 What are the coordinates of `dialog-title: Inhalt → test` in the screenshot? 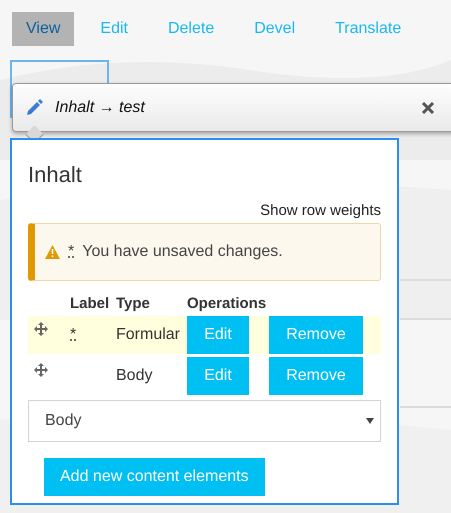 It's located at (100, 107).